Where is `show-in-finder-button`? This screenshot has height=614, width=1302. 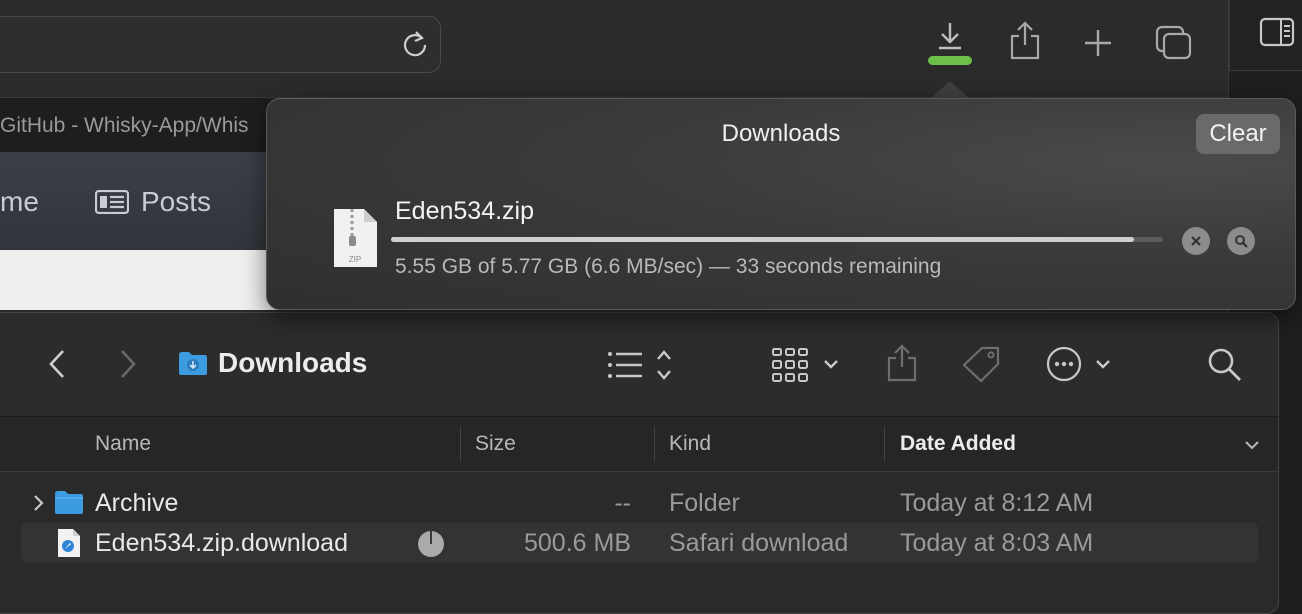
show-in-finder-button is located at coordinates (1241, 241).